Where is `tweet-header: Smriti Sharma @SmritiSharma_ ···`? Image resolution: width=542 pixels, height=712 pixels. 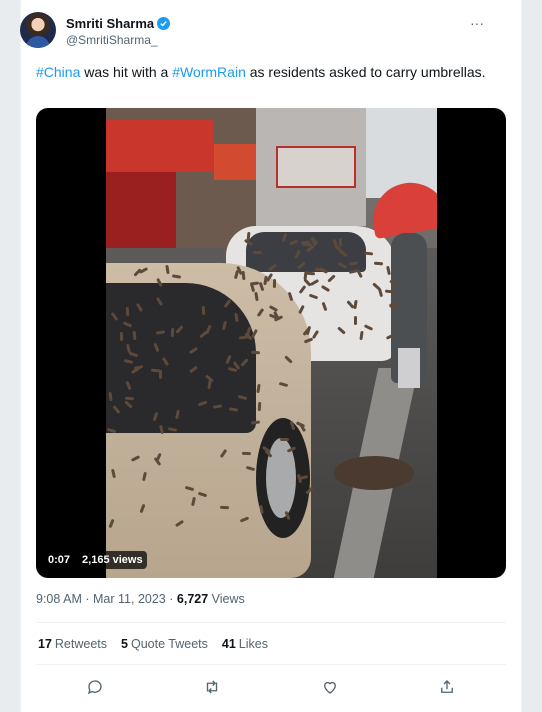 tweet-header: Smriti Sharma @SmritiSharma_ ··· is located at coordinates (255, 33).